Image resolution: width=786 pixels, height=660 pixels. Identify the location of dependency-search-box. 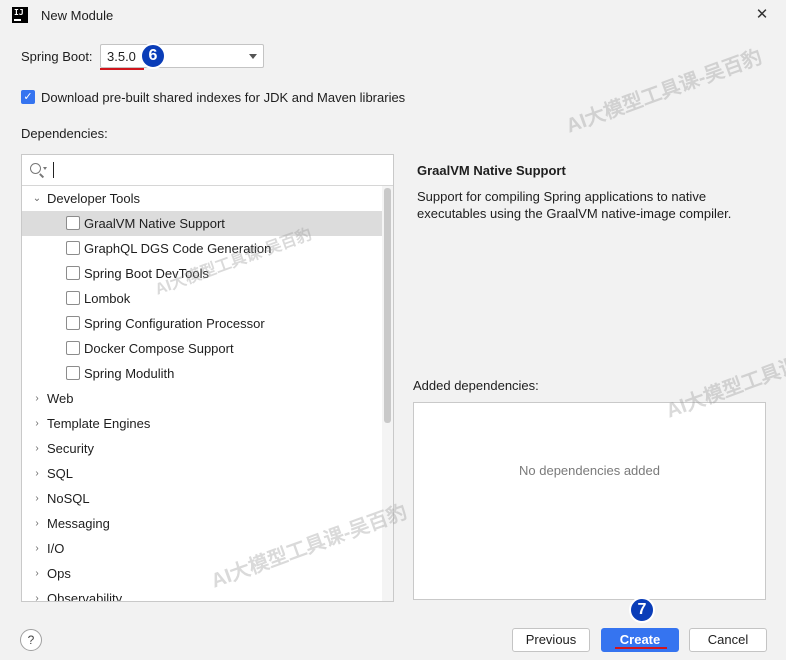
(207, 170).